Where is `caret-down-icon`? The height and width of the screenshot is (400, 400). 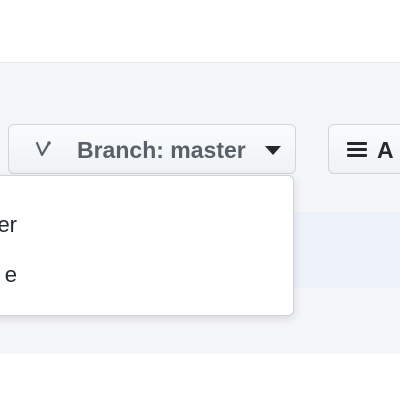
caret-down-icon is located at coordinates (273, 150).